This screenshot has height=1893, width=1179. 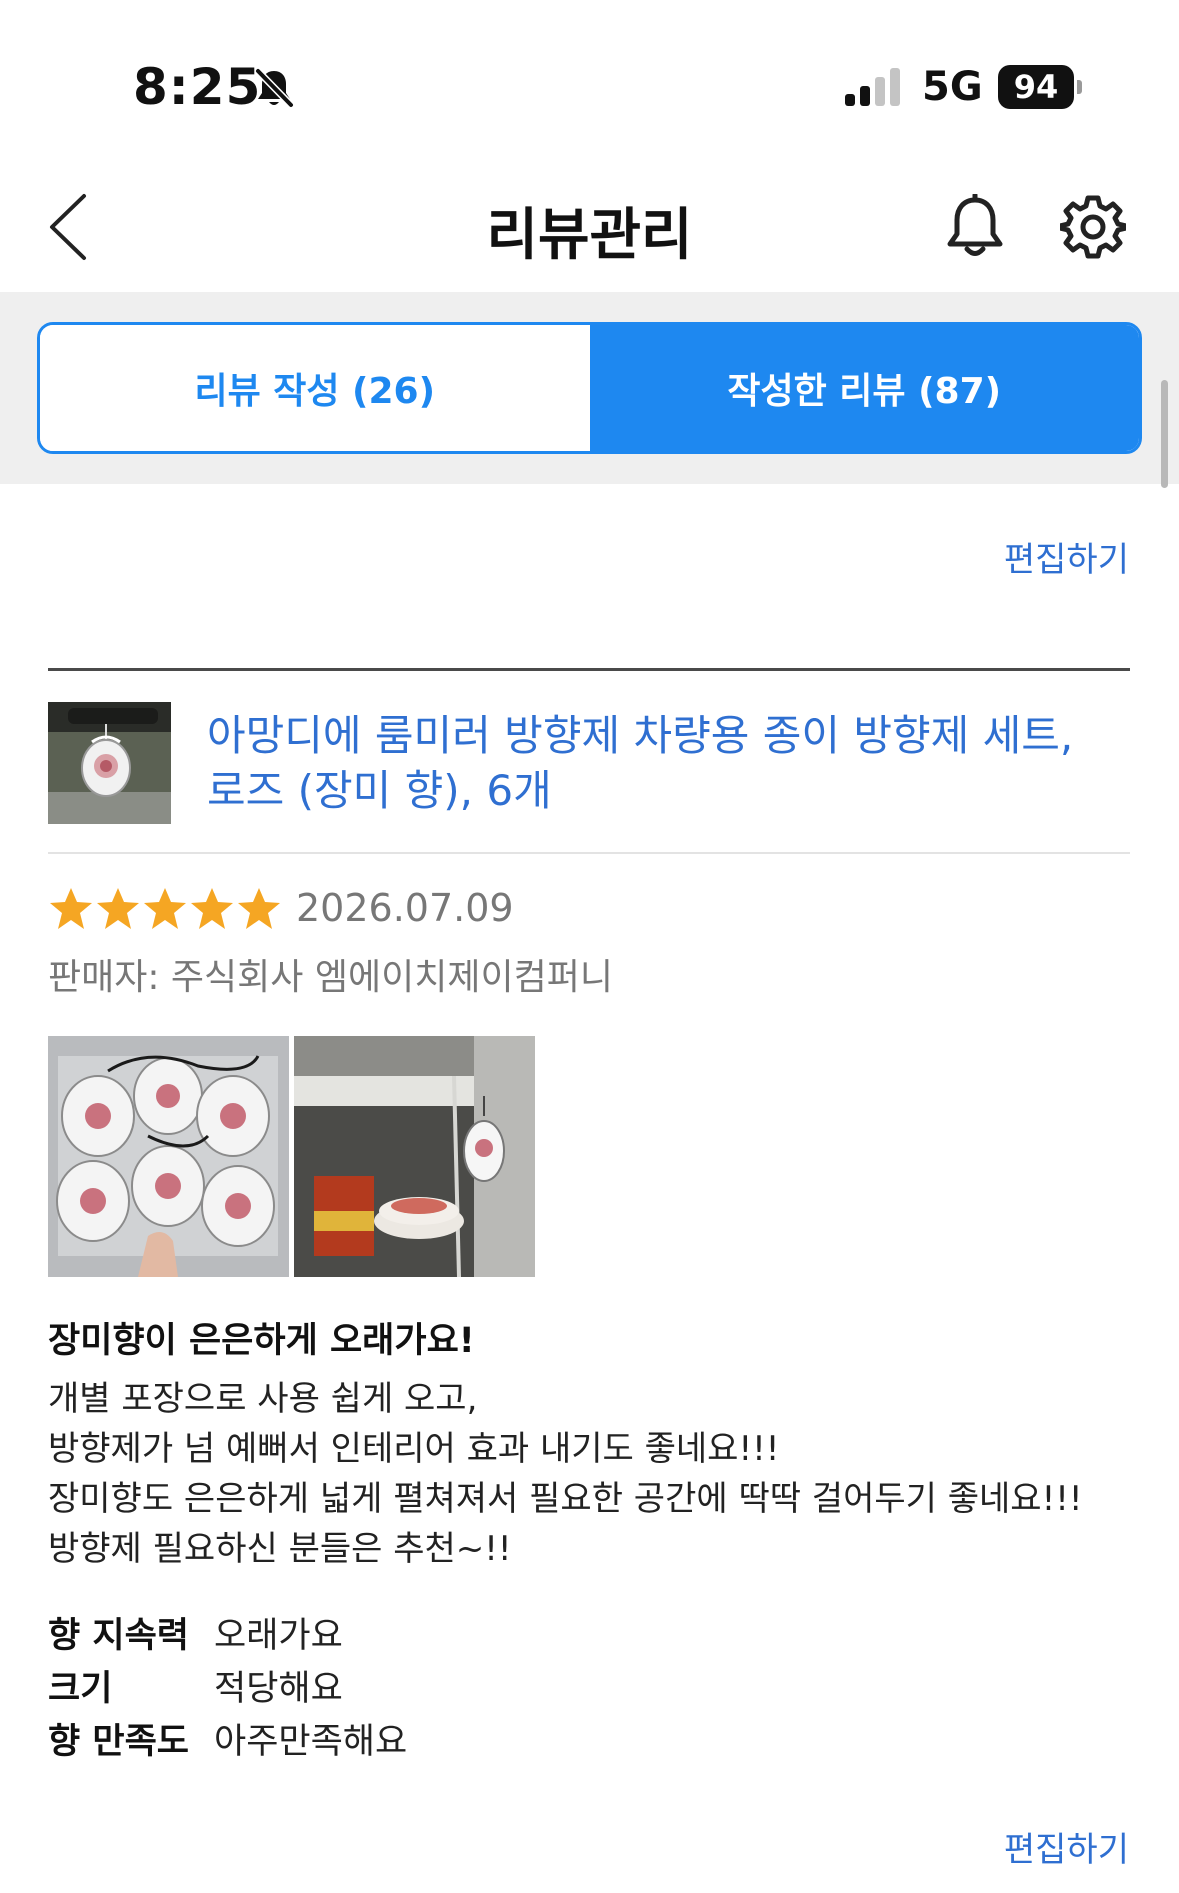 I want to click on attribute-row: 향 만족도 아주만족해요, so click(x=227, y=1738).